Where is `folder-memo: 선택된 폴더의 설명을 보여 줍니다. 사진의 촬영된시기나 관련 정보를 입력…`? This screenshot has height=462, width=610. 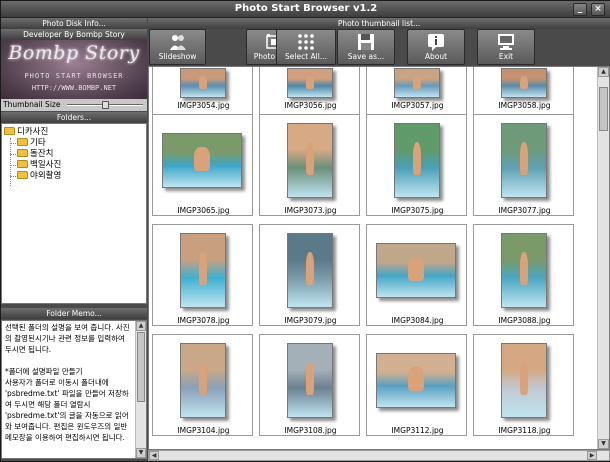 folder-memo: 선택된 폴더의 설명을 보여 줍니다. 사진의 촬영된시기나 관련 정보를 입력… is located at coordinates (74, 389).